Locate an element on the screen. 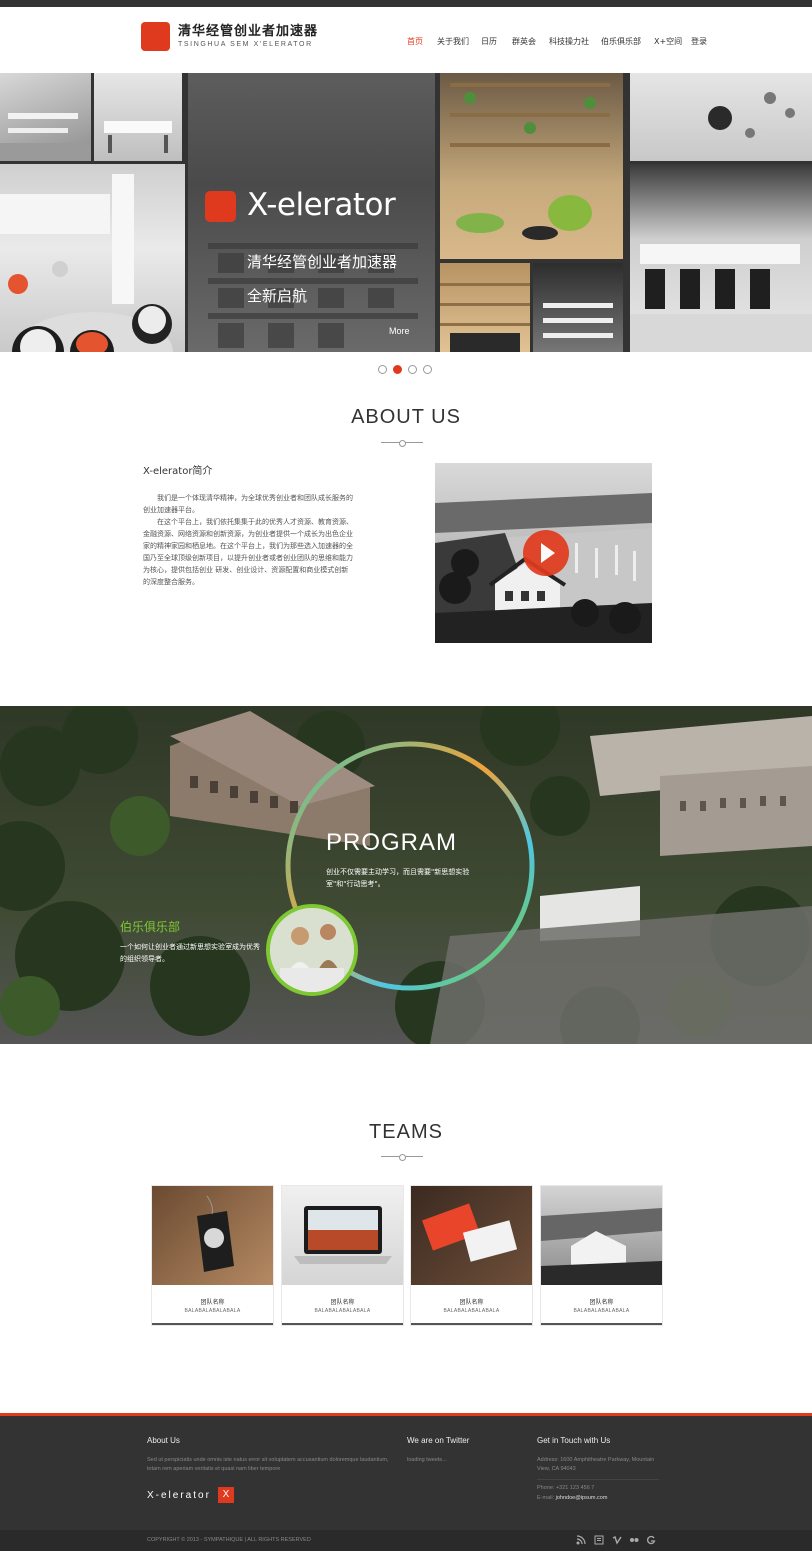 Image resolution: width=812 pixels, height=1551 pixels. hero-logo-mark is located at coordinates (220, 206).